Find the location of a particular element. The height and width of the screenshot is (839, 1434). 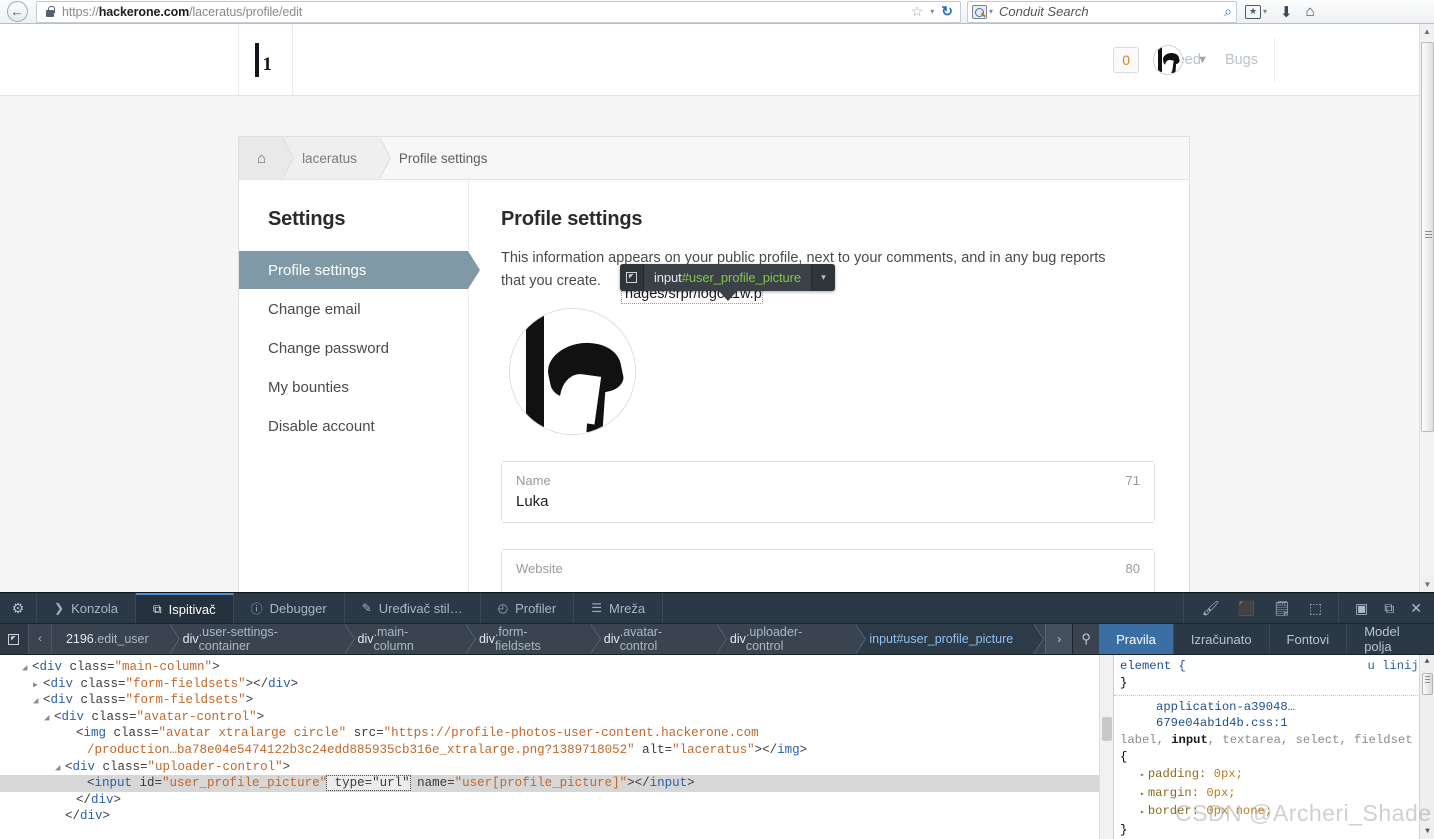

box-model-tab: Model polja is located at coordinates (1390, 639).